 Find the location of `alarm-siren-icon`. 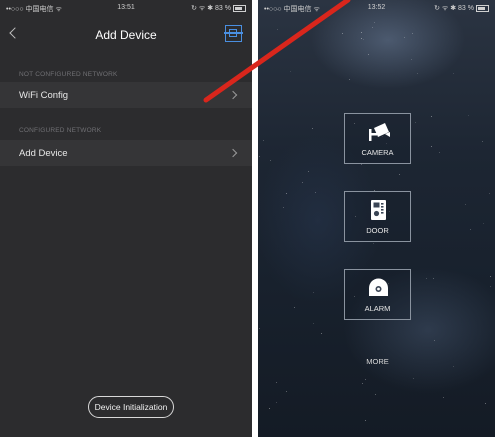

alarm-siren-icon is located at coordinates (377, 288).